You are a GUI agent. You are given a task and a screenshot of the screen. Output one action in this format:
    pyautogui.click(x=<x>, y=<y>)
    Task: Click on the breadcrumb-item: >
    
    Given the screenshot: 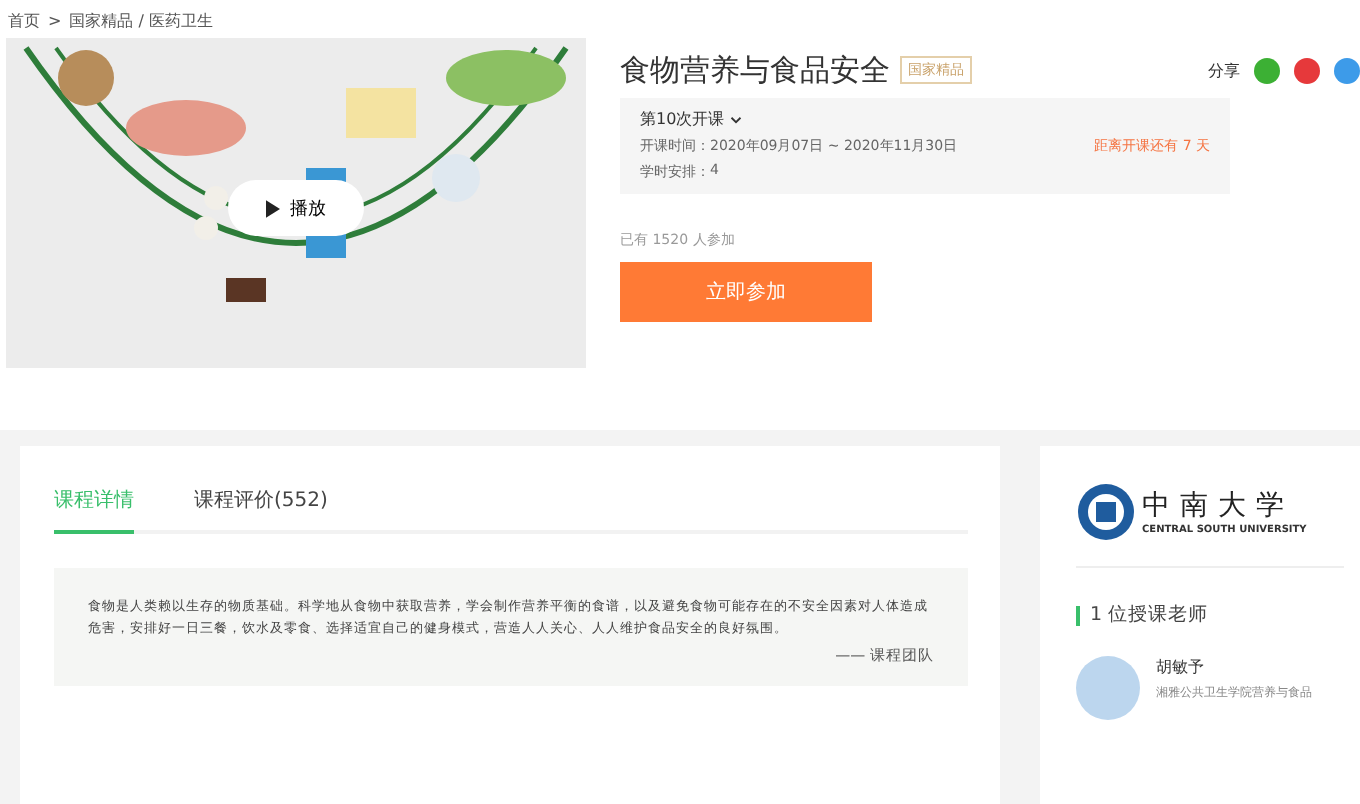 What is the action you would take?
    pyautogui.click(x=55, y=20)
    